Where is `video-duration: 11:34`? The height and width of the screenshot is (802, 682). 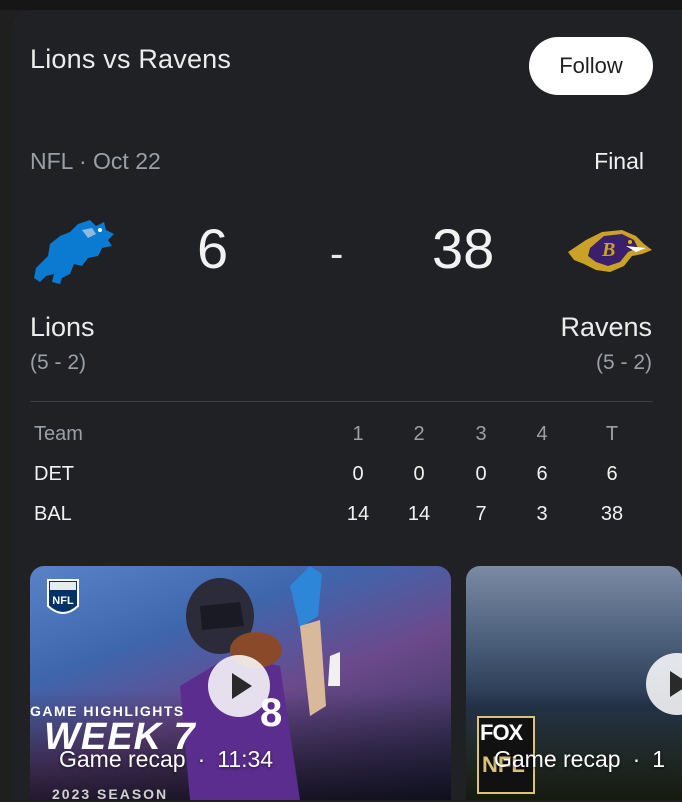
video-duration: 11:34 is located at coordinates (245, 759).